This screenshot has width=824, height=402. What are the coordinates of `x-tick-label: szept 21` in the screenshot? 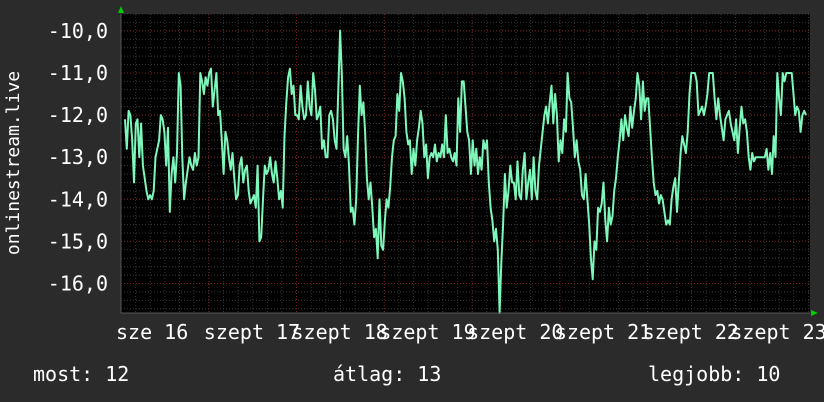 It's located at (603, 332).